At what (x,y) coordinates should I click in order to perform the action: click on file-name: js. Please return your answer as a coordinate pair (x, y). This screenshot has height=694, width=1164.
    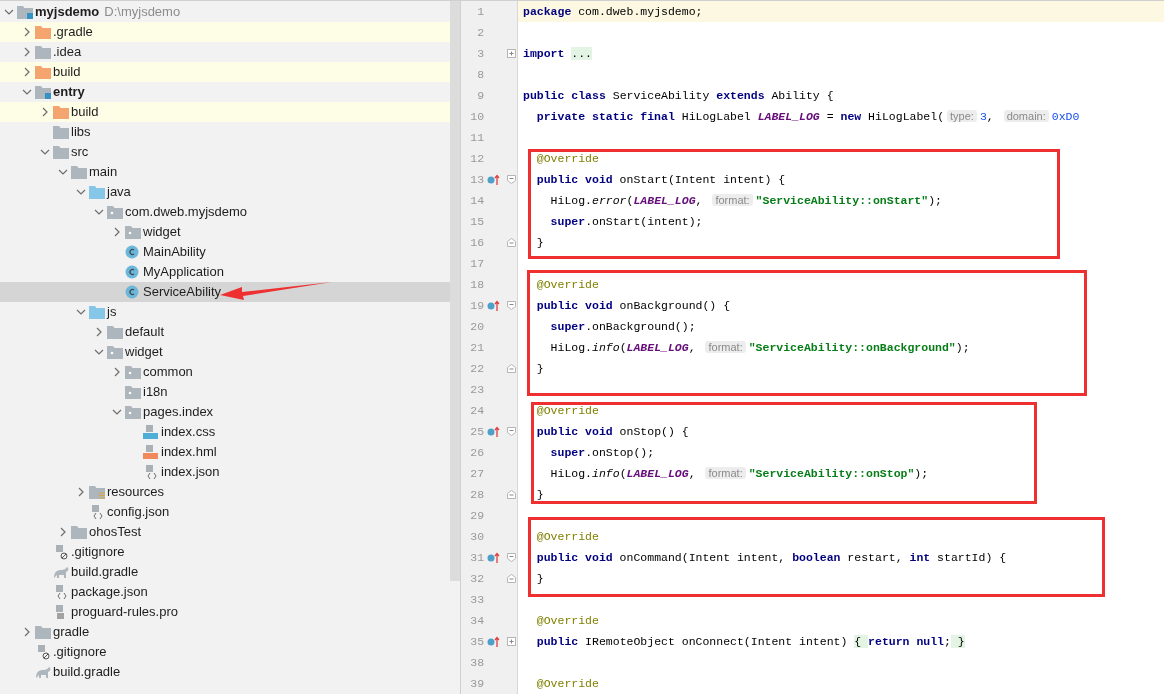
    Looking at the image, I should click on (112, 312).